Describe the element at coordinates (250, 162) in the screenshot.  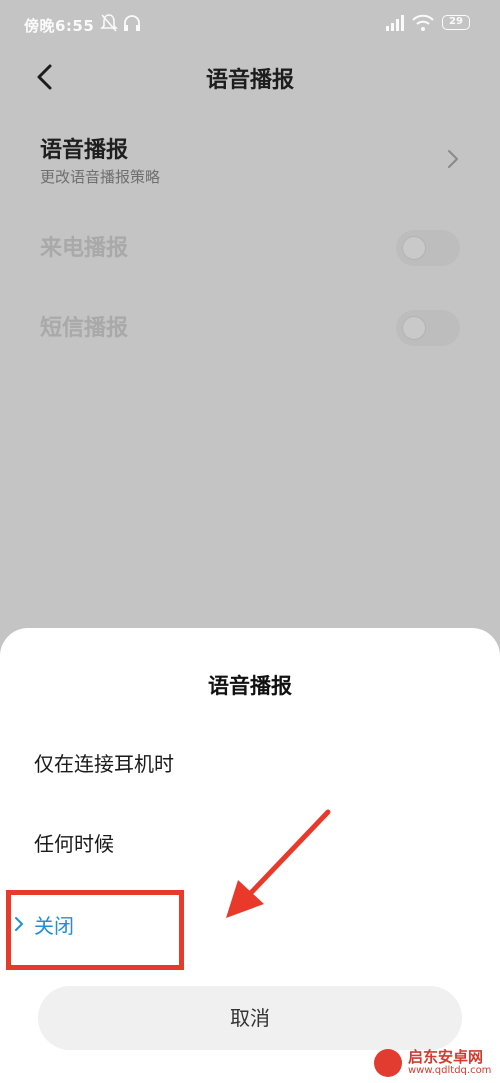
I see `voice-broadcast-row: 语音播报 更改语音播报策略` at that location.